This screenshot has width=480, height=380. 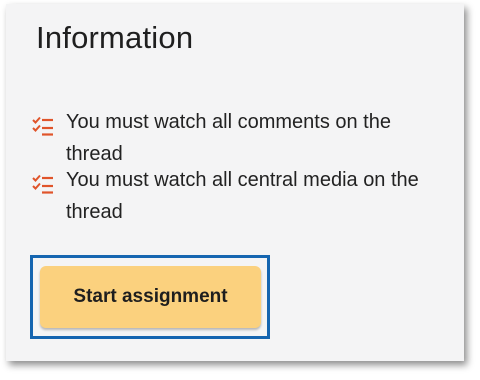 I want to click on start-assignment-button: Start assignment, so click(x=150, y=297).